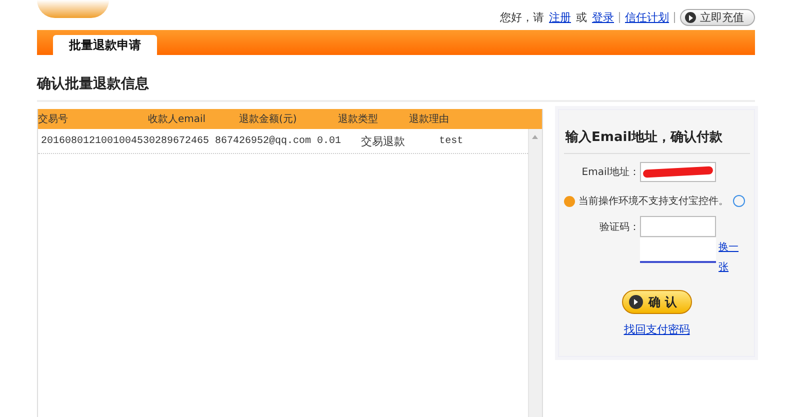 This screenshot has width=800, height=417. What do you see at coordinates (522, 17) in the screenshot?
I see `greeting-text: 您好，请` at bounding box center [522, 17].